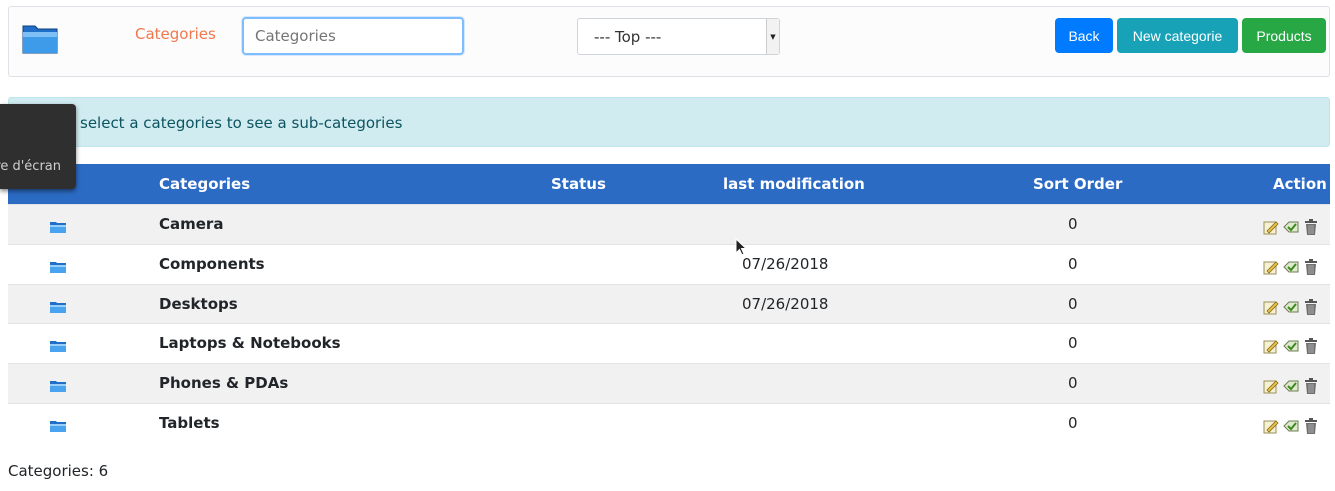 The height and width of the screenshot is (491, 1335). I want to click on category-name: Laptops & Notebooks, so click(250, 343).